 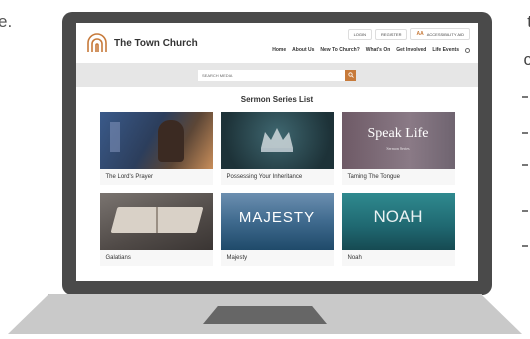 I want to click on series-card: Galatians, so click(x=156, y=229).